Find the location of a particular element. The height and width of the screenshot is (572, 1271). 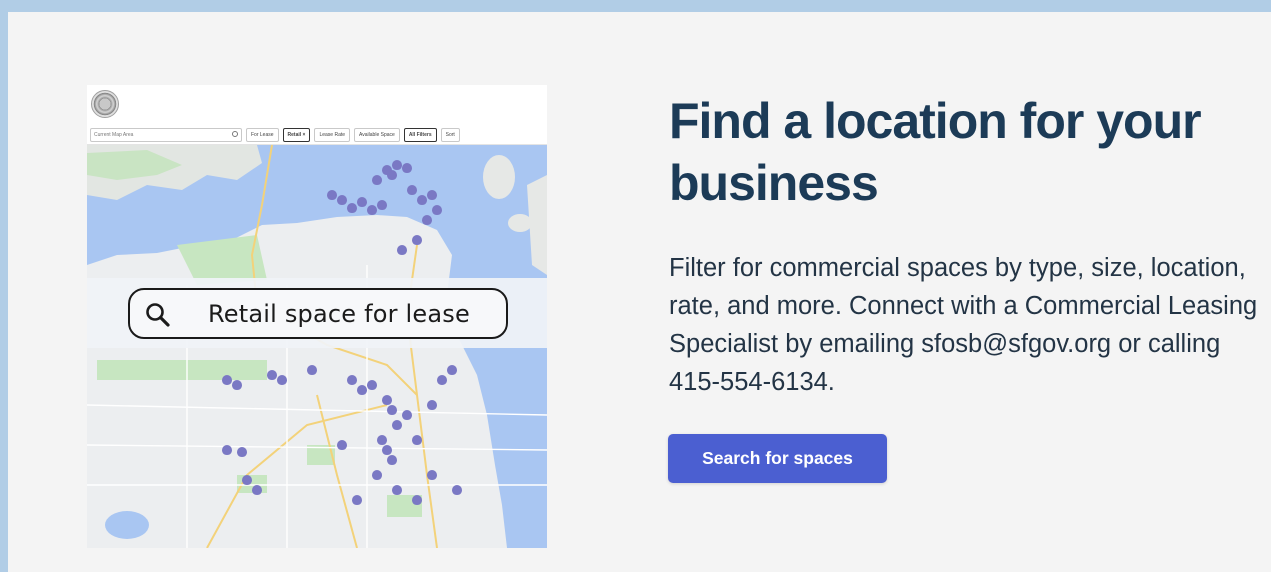

search-overlay-text: Retail space for lease is located at coordinates (339, 314).